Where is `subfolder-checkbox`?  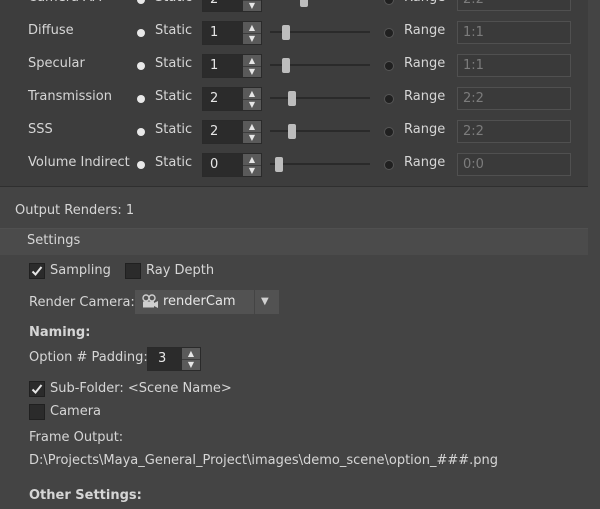
subfolder-checkbox is located at coordinates (37, 389).